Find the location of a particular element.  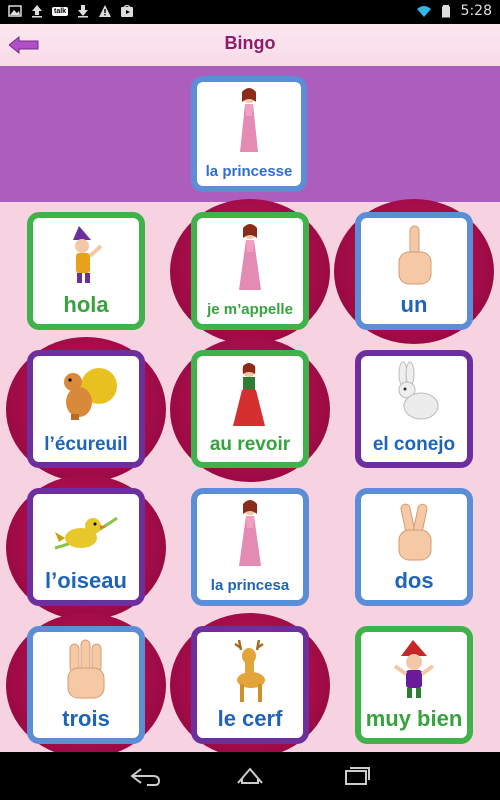

nav-home-button is located at coordinates (250, 776).